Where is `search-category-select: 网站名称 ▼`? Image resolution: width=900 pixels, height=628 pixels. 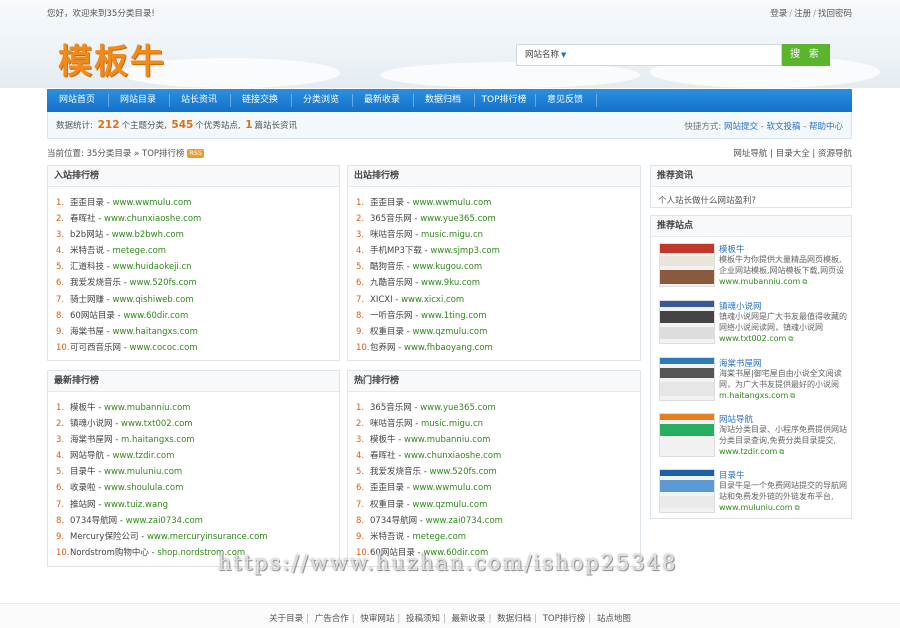 search-category-select: 网站名称 ▼ is located at coordinates (544, 55).